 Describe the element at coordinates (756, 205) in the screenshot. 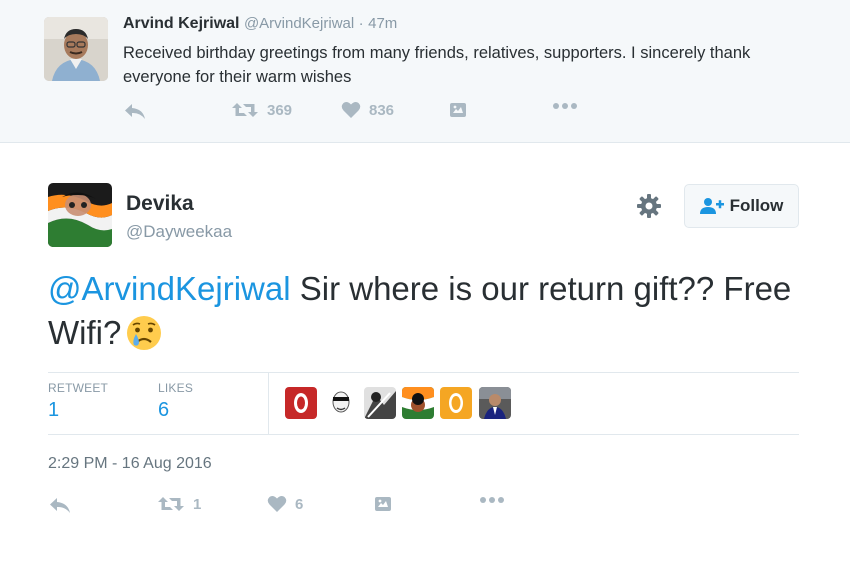

I see `follow-label: Follow` at that location.